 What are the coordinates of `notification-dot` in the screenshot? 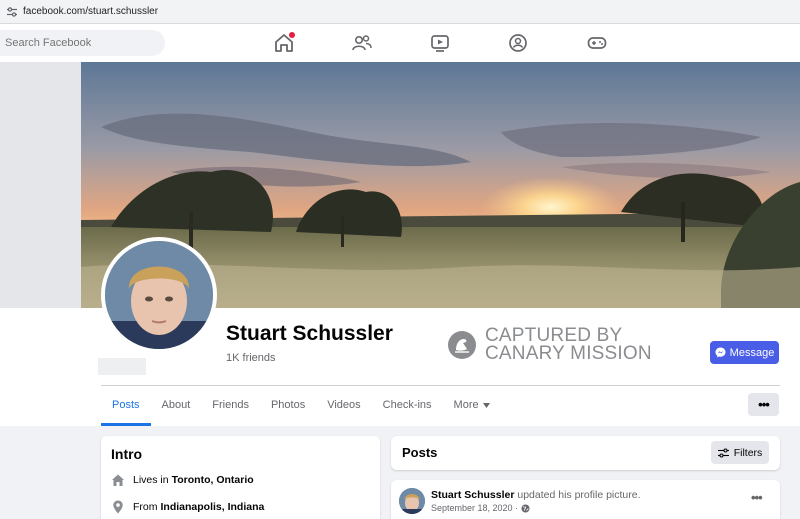 It's located at (292, 35).